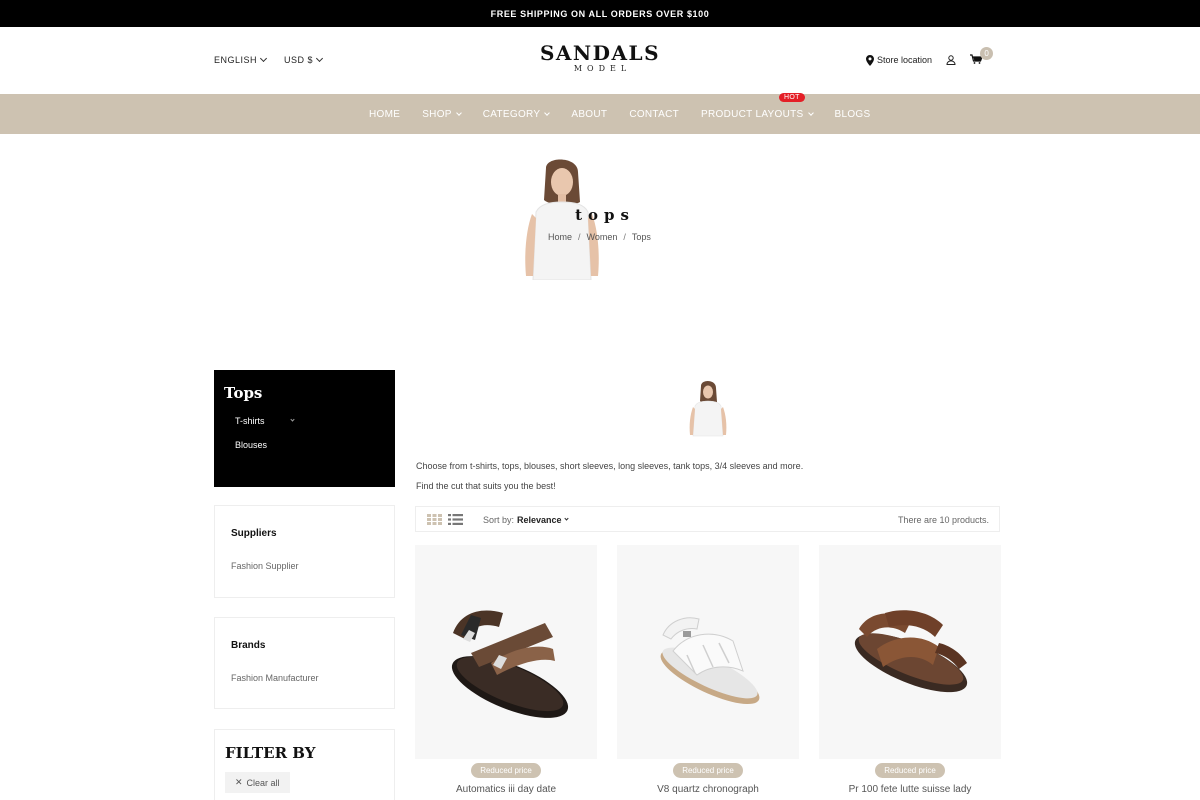 This screenshot has width=1200, height=800. What do you see at coordinates (987, 53) in the screenshot?
I see `cart-count-badge: 0` at bounding box center [987, 53].